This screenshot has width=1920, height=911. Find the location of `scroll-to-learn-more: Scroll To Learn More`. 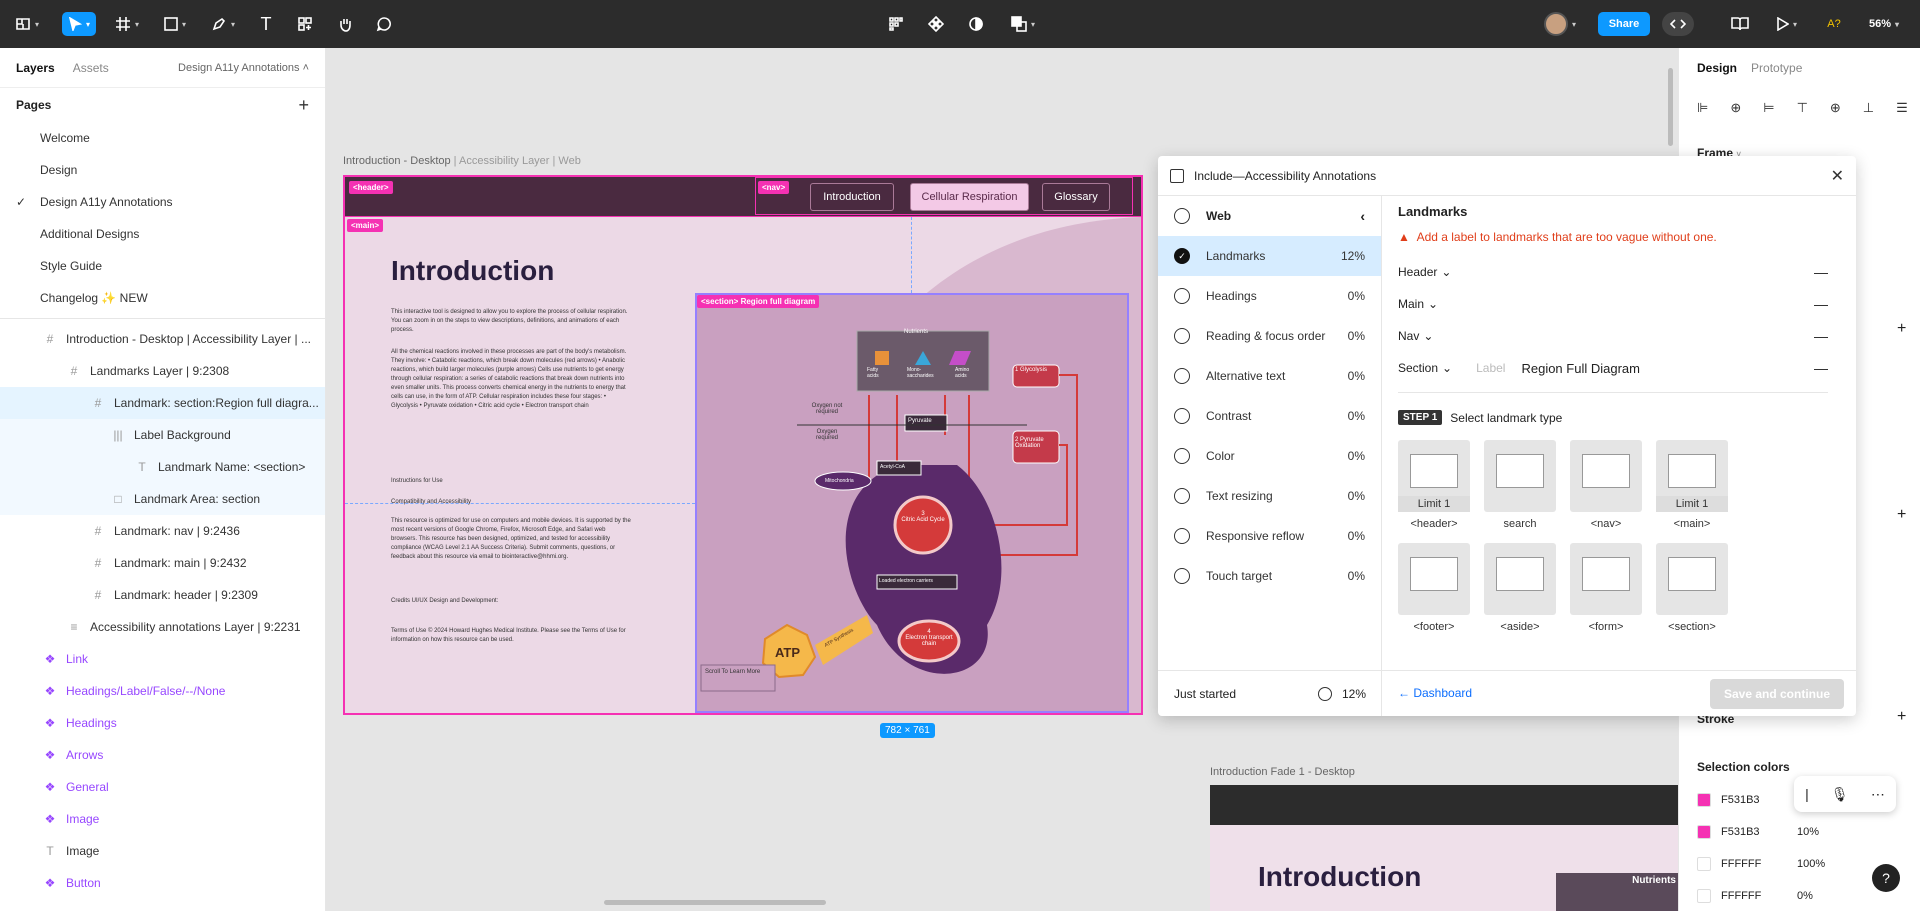

scroll-to-learn-more: Scroll To Learn More is located at coordinates (732, 672).